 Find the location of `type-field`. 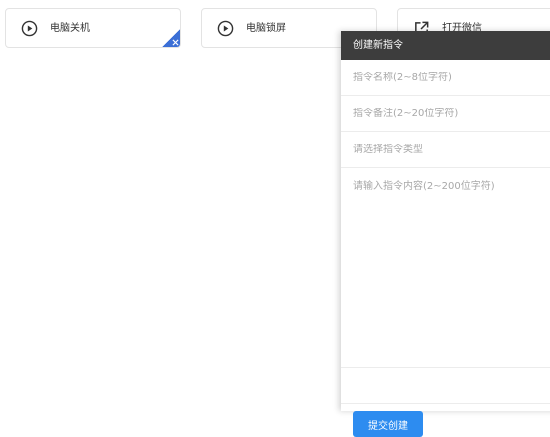

type-field is located at coordinates (445, 150).